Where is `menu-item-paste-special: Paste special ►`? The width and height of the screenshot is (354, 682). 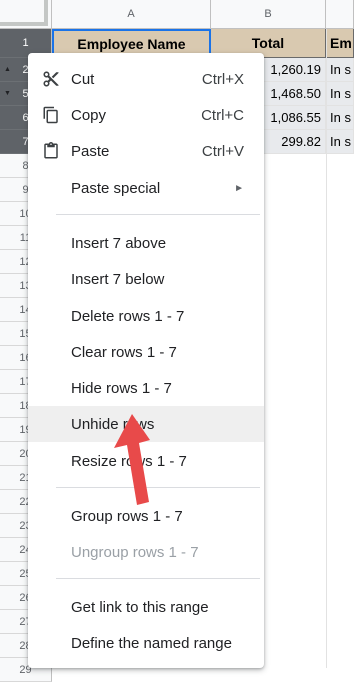
menu-item-paste-special: Paste special ► is located at coordinates (146, 188).